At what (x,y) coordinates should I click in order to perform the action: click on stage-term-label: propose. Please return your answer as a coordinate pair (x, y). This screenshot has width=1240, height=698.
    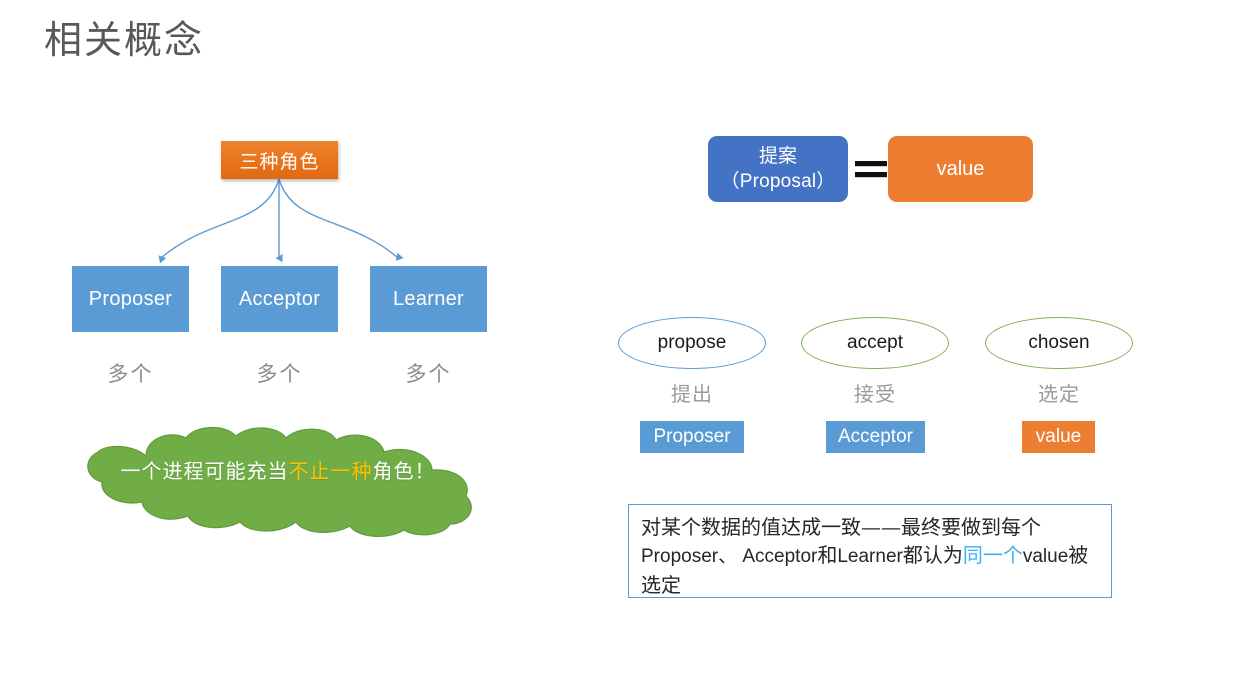
    Looking at the image, I should click on (692, 342).